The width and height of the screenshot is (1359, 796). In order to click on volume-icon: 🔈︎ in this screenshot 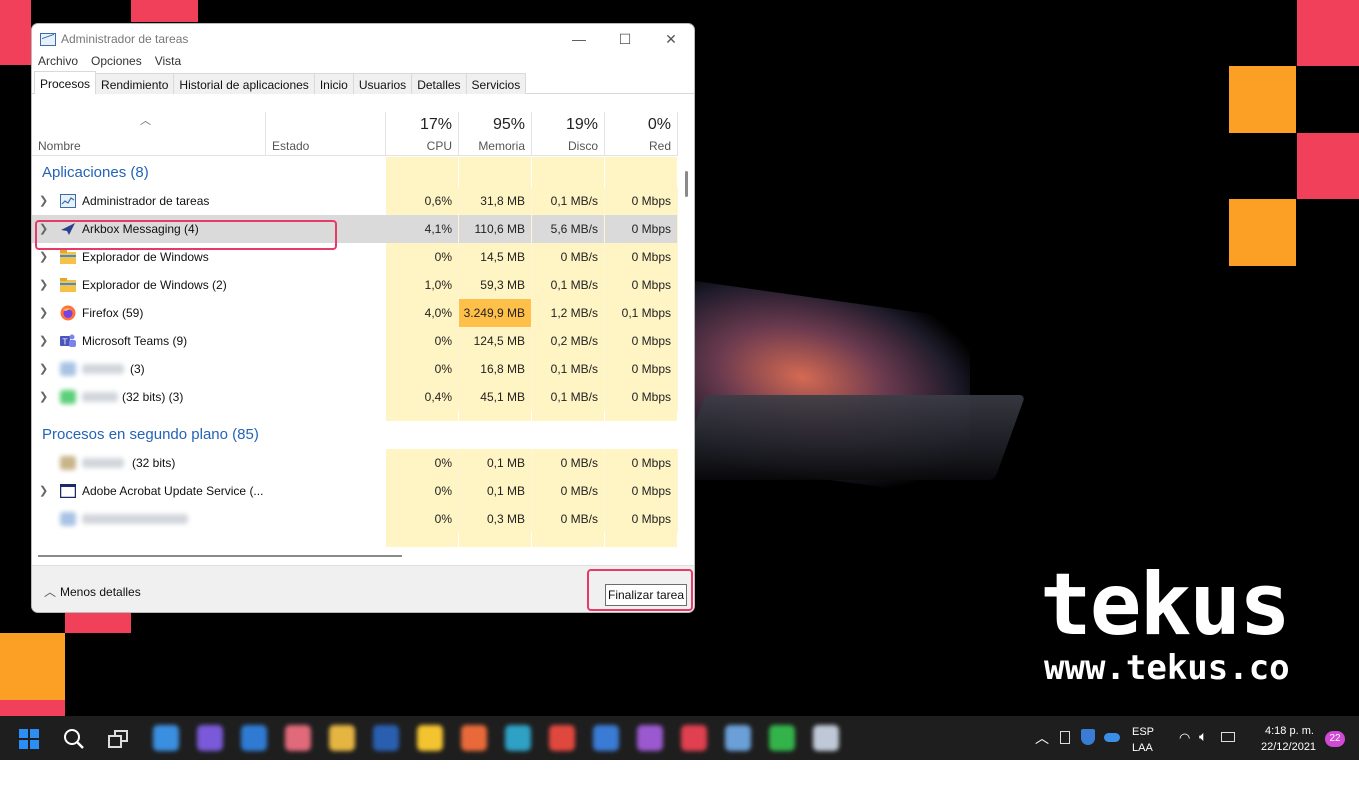, I will do `click(1203, 736)`.